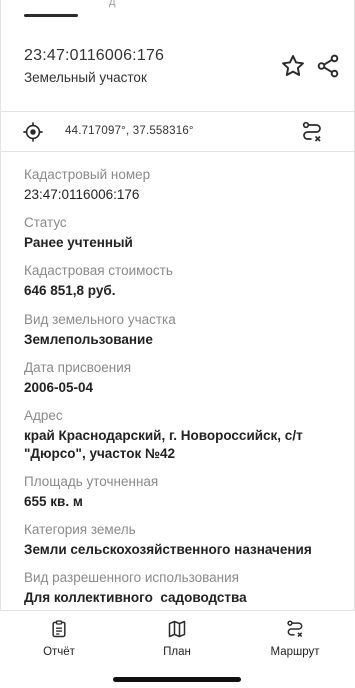 Image resolution: width=355 pixels, height=688 pixels. I want to click on map-icon, so click(177, 629).